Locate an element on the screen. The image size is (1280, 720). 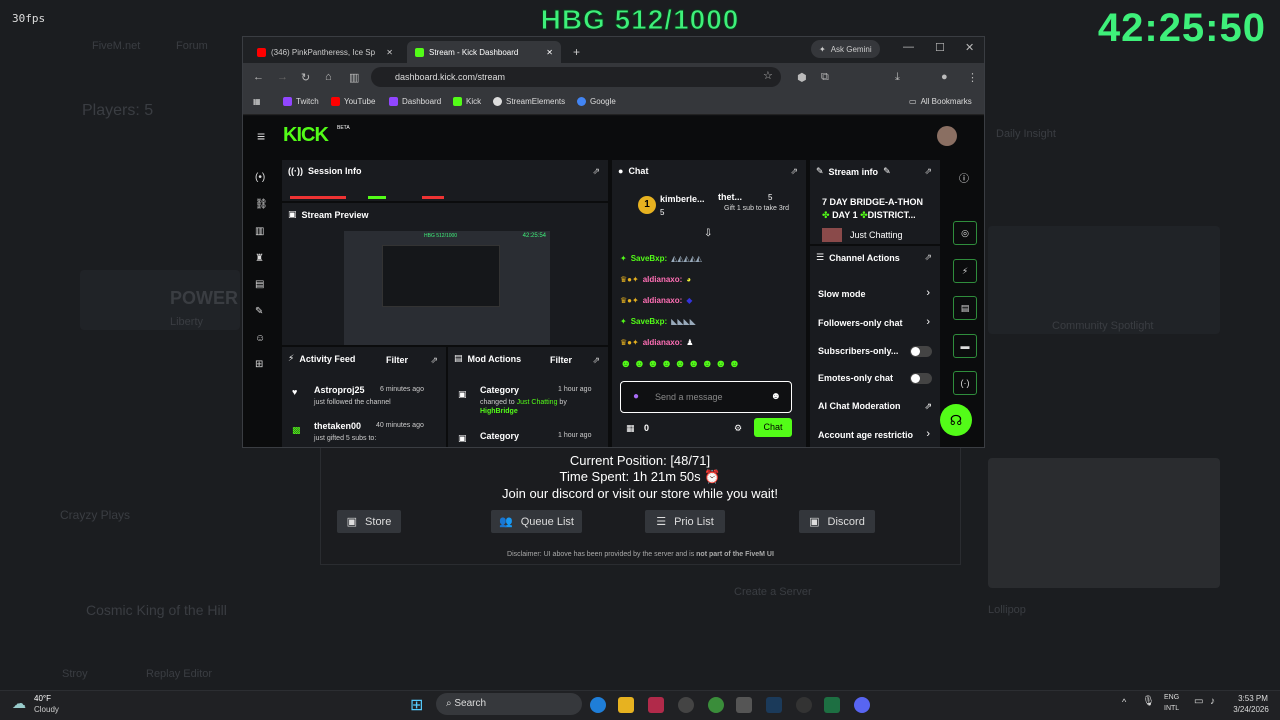
gift-cta: Gift 1 sub to take 3rd is located at coordinates (759, 209).